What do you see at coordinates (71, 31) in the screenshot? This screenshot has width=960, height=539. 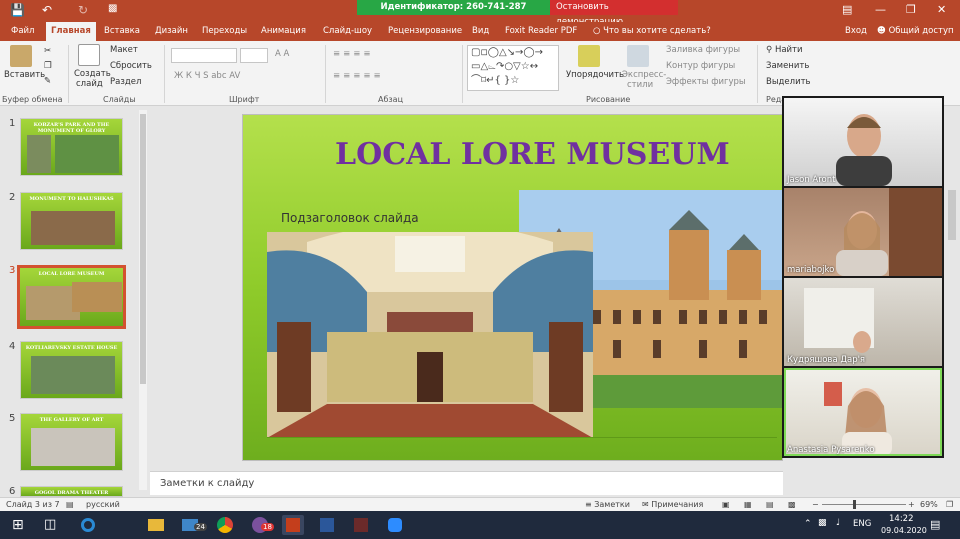 I see `tab-home: Главная` at bounding box center [71, 31].